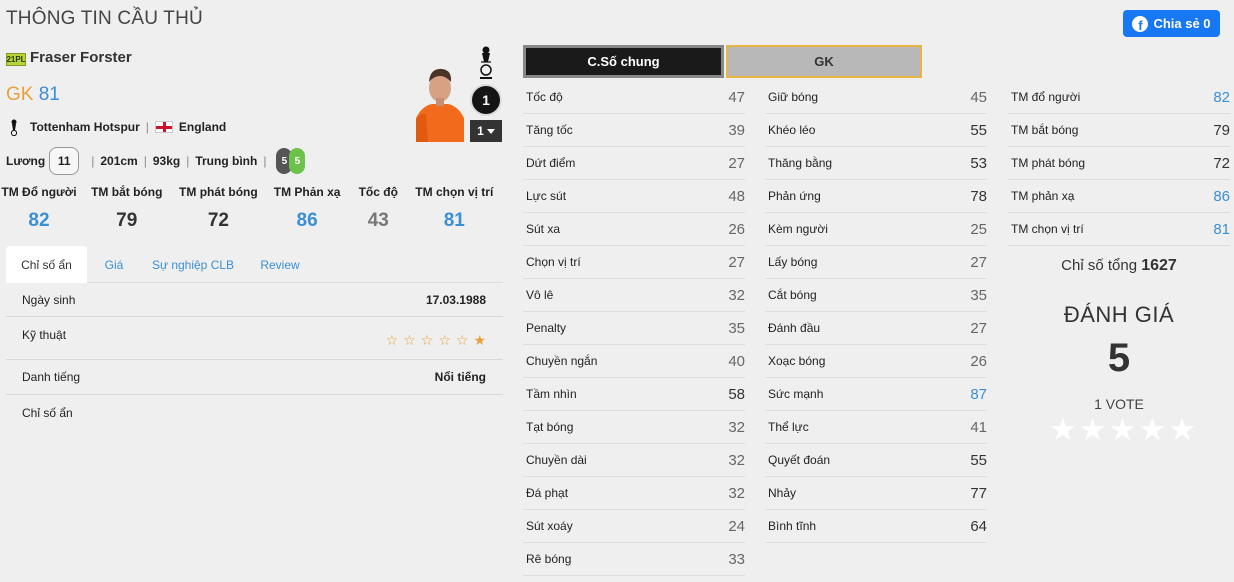 The width and height of the screenshot is (1234, 582). What do you see at coordinates (436, 340) in the screenshot?
I see `skill-stars: ☆ ☆ ☆ ☆ ☆ ★` at bounding box center [436, 340].